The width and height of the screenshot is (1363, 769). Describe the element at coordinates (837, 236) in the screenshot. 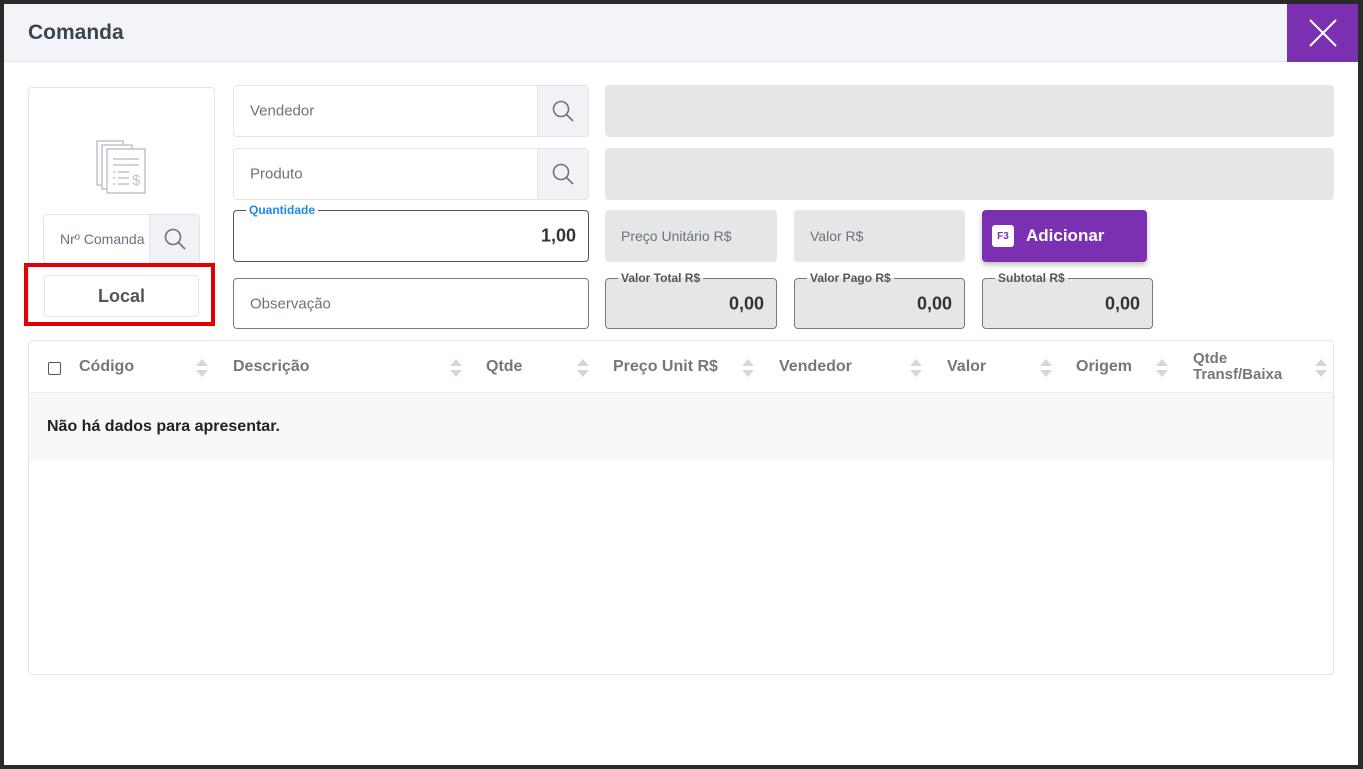

I see `valor-label: Valor R$` at that location.